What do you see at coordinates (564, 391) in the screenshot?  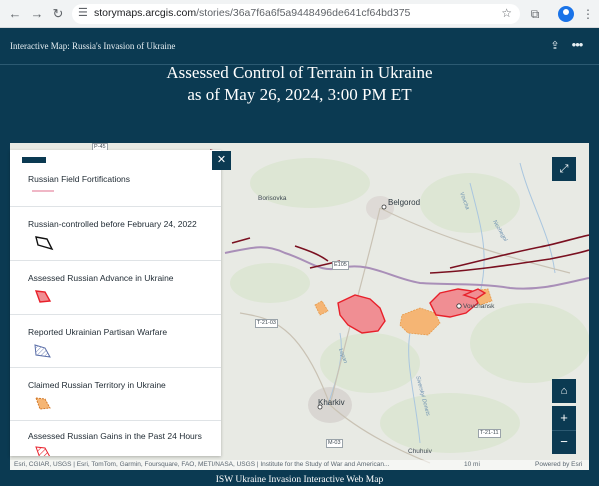 I see `home-icon: ⌂` at bounding box center [564, 391].